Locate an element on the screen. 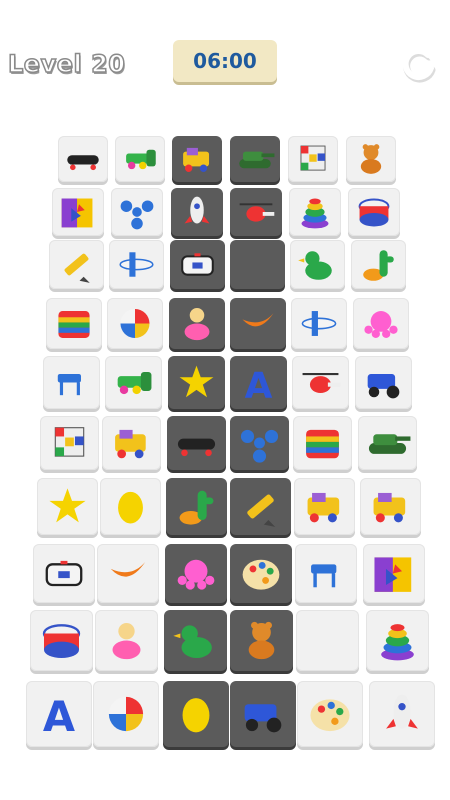 The width and height of the screenshot is (450, 800). ring-stacker-icon is located at coordinates (315, 213).